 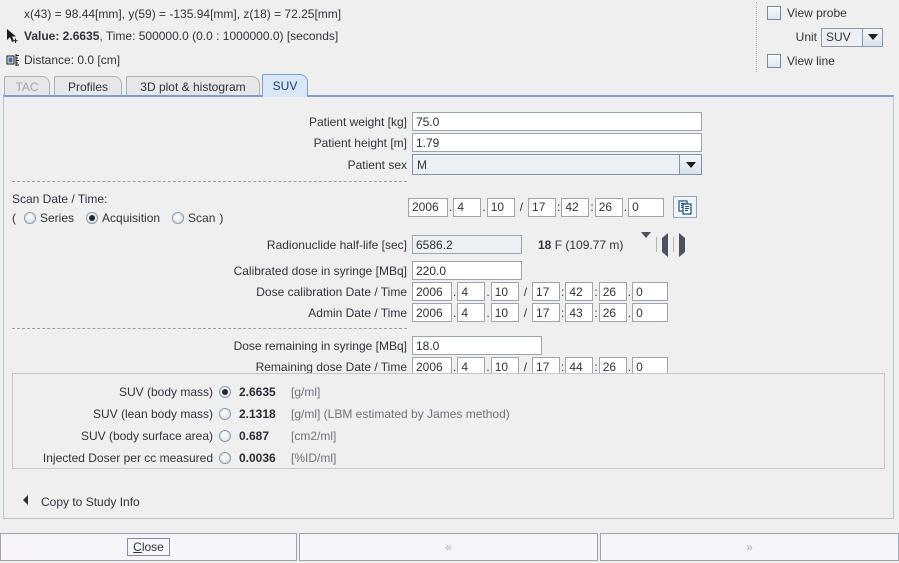 What do you see at coordinates (650, 291) in the screenshot?
I see `dose-cal-fraction: 0` at bounding box center [650, 291].